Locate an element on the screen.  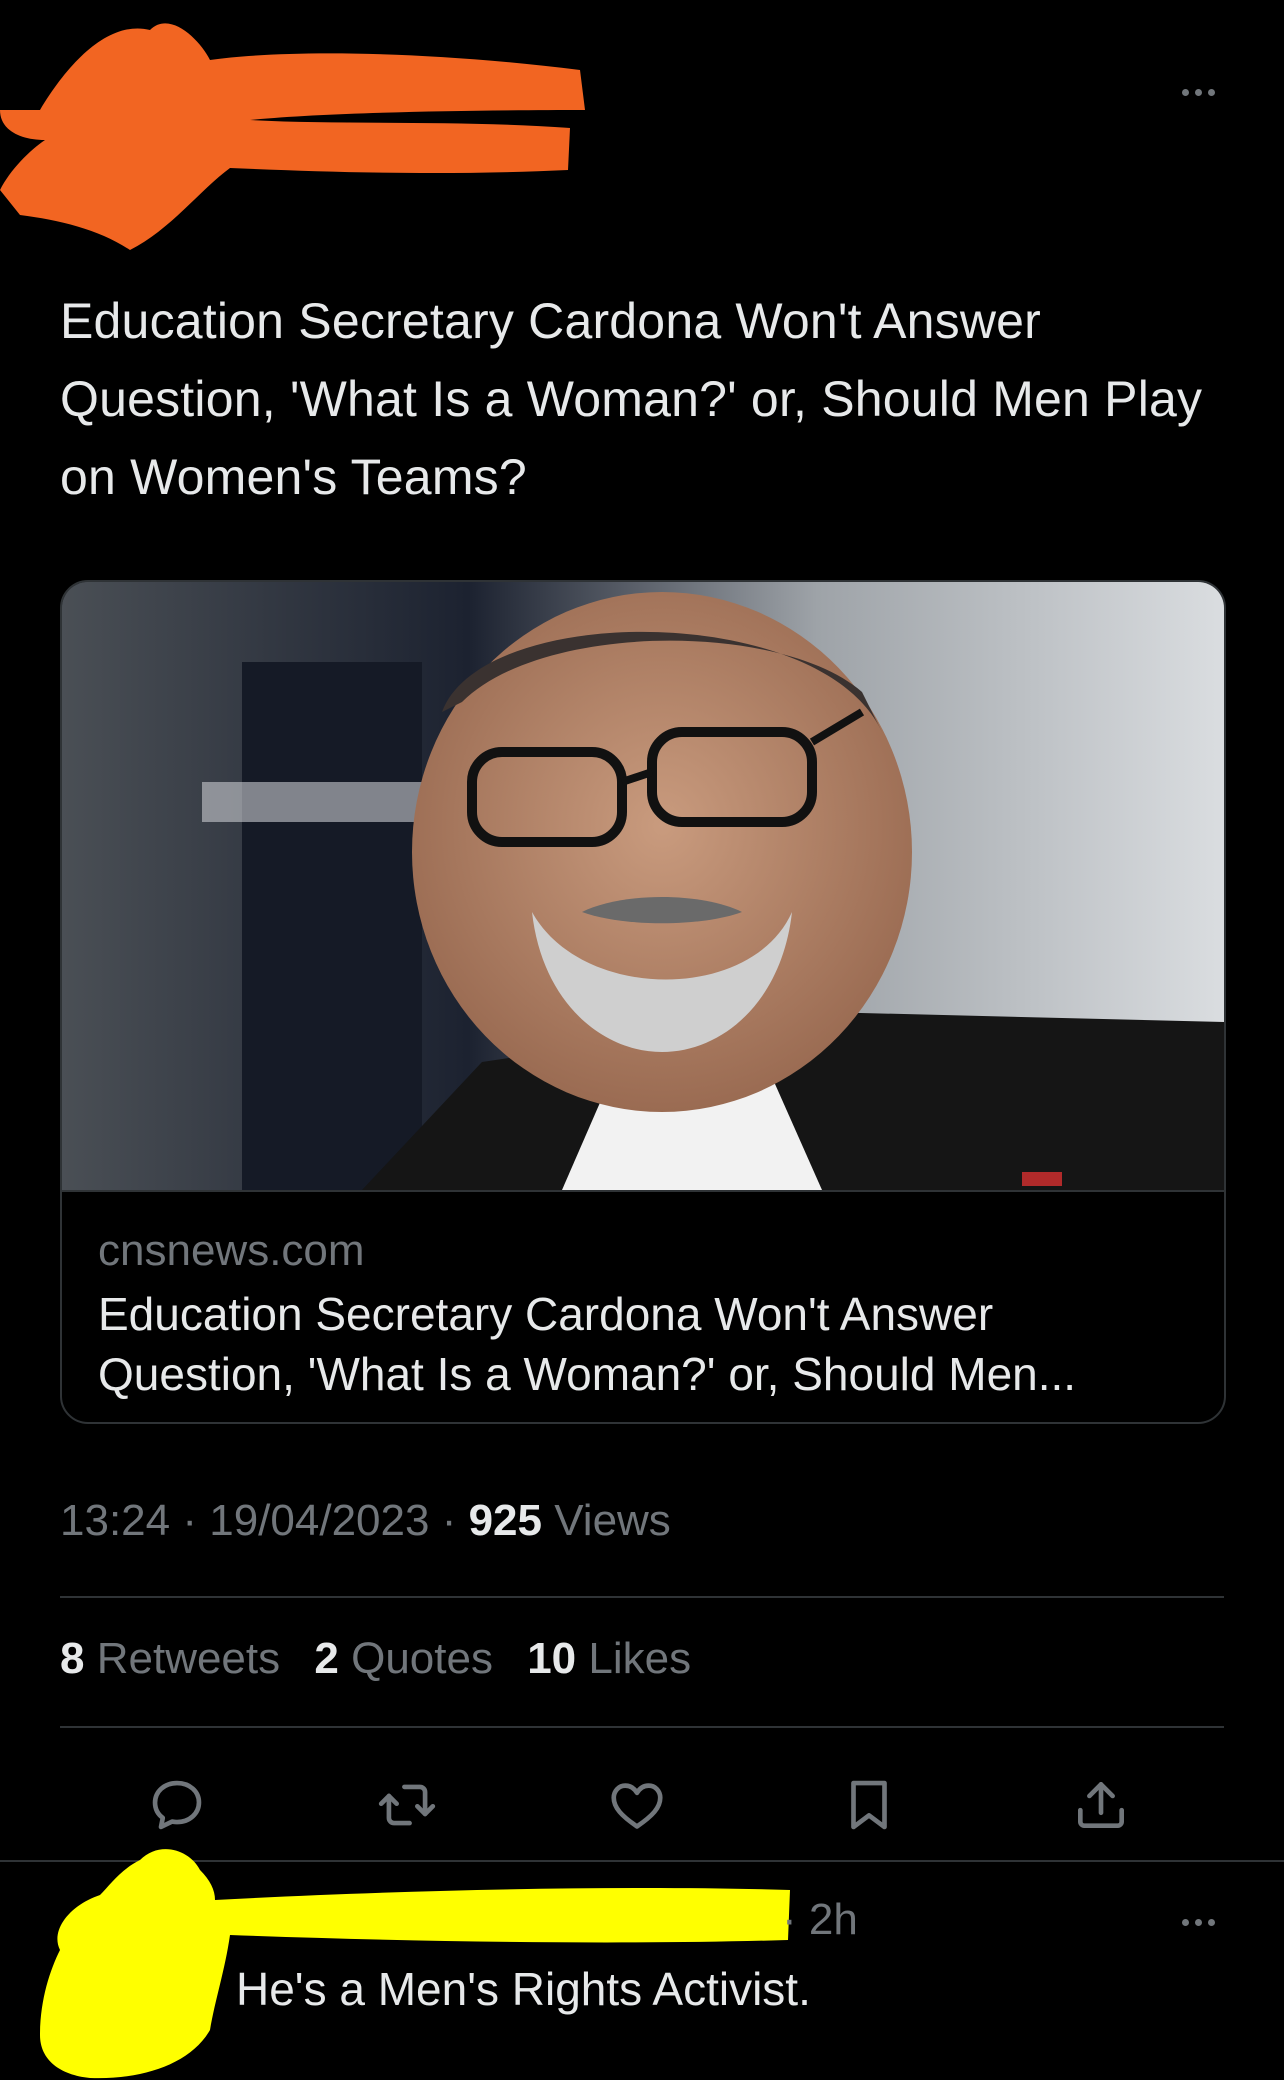
likes-label: Likes is located at coordinates (640, 1658).